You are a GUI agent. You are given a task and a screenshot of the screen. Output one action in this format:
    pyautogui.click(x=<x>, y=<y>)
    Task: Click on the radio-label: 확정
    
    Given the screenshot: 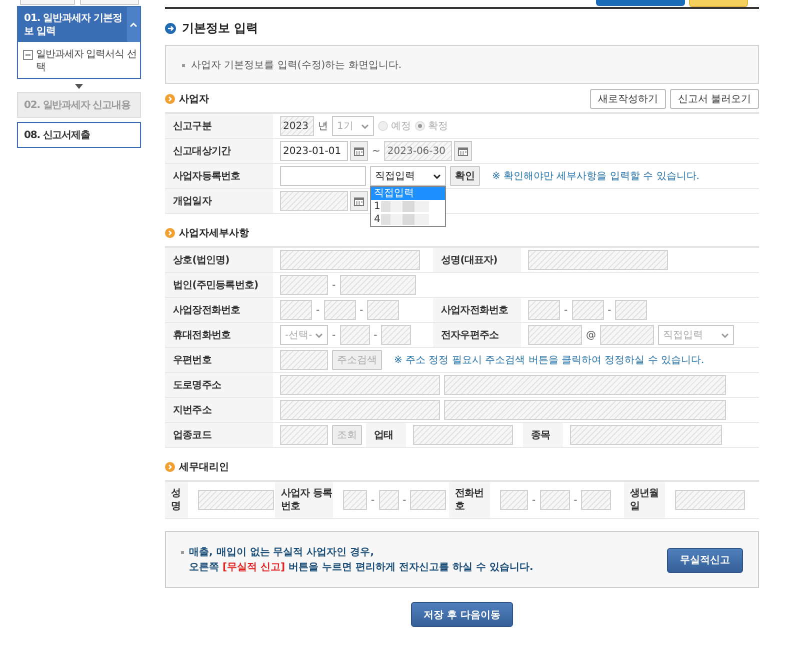 What is the action you would take?
    pyautogui.click(x=438, y=126)
    